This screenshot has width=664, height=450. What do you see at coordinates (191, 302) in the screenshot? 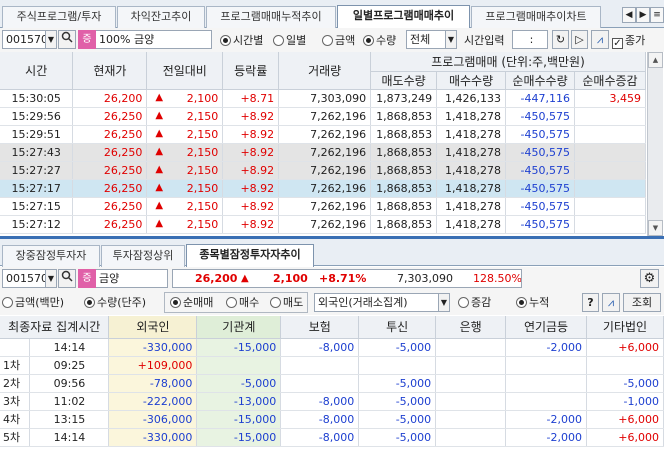
I see `radio-net-trade: 순매매` at bounding box center [191, 302].